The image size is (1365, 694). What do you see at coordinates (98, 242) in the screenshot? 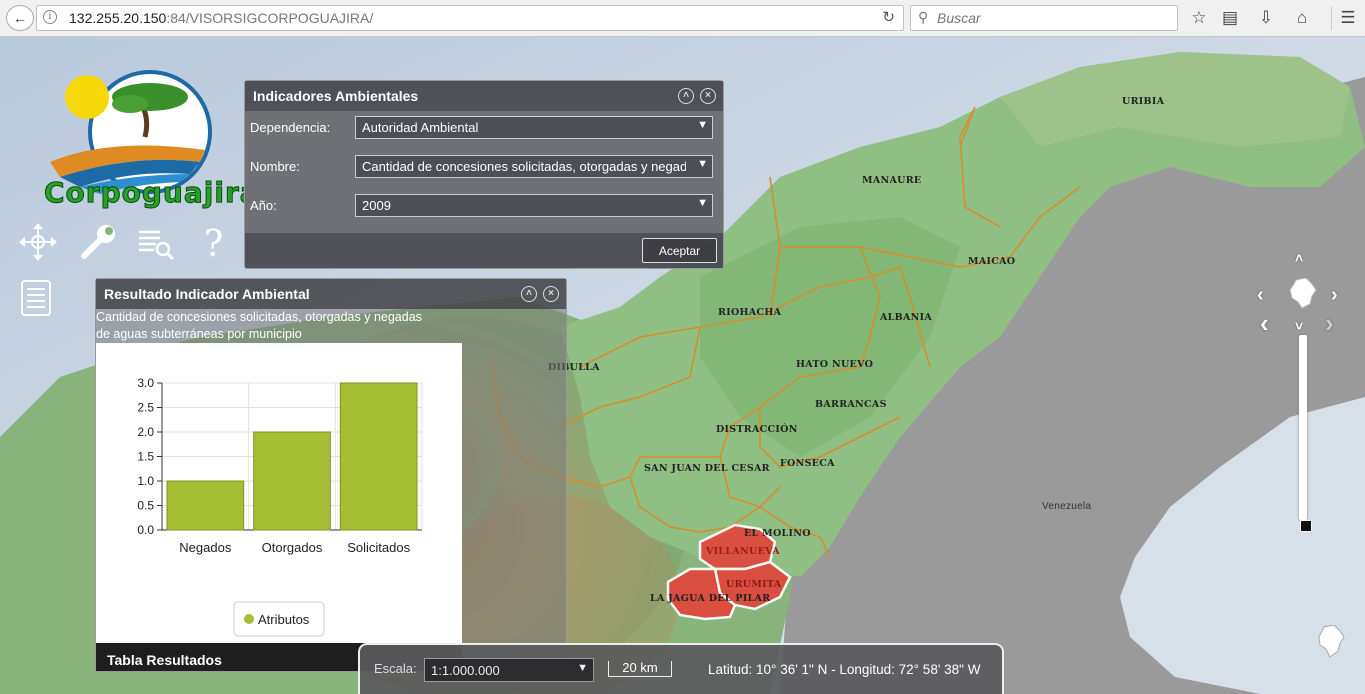
I see `wrench-icon` at bounding box center [98, 242].